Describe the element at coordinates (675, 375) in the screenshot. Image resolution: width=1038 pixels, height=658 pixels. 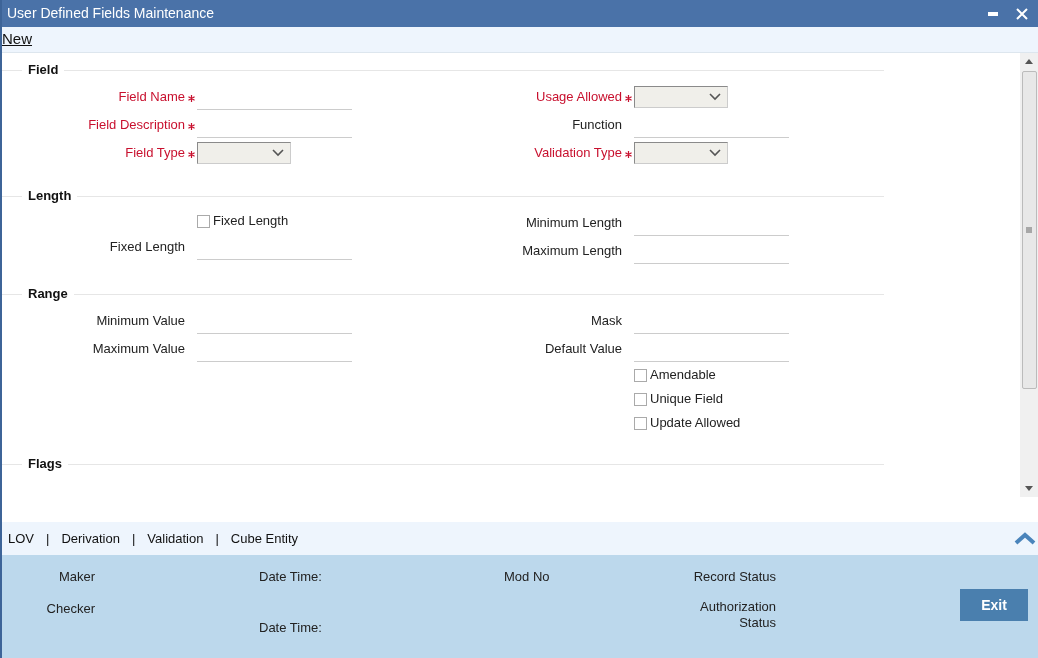
I see `checkbox-option: Amendable` at that location.